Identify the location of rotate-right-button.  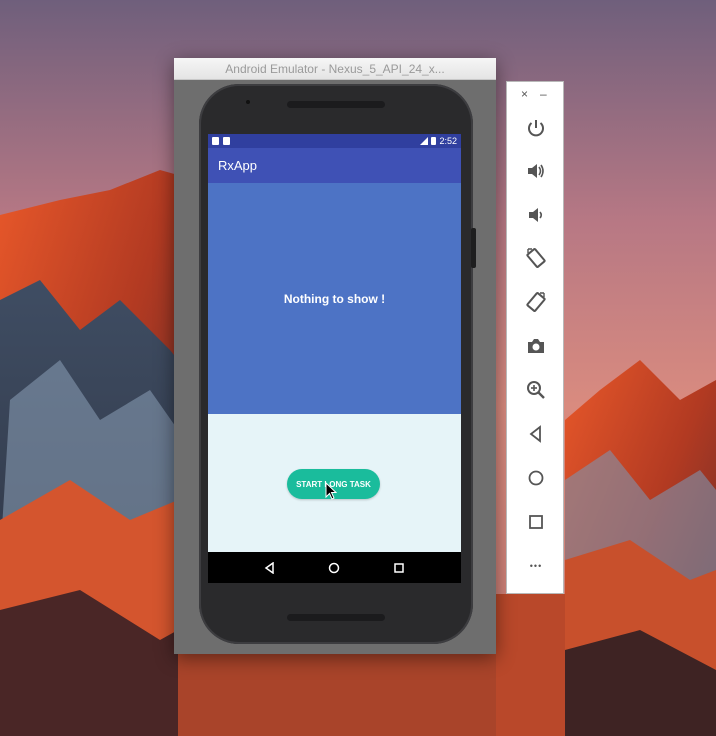
(536, 302).